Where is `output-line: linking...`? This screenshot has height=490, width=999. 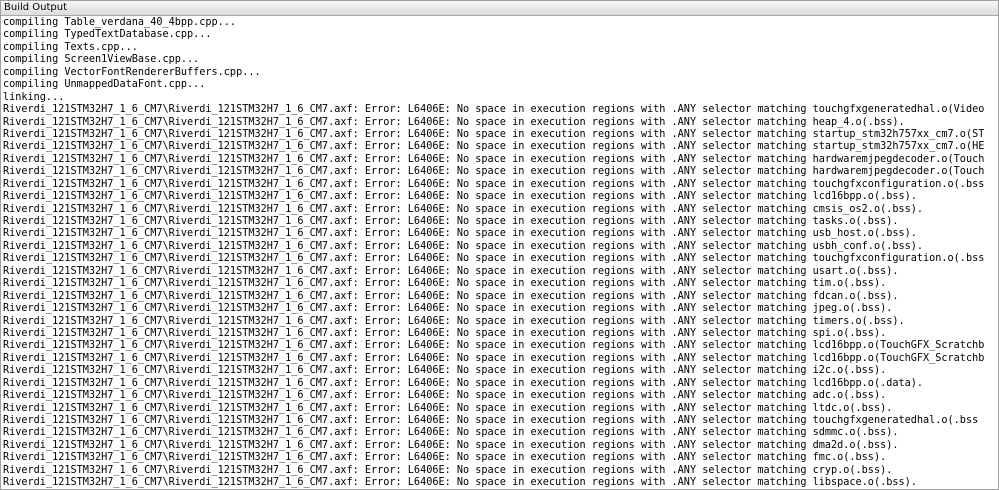
output-line: linking... is located at coordinates (34, 97).